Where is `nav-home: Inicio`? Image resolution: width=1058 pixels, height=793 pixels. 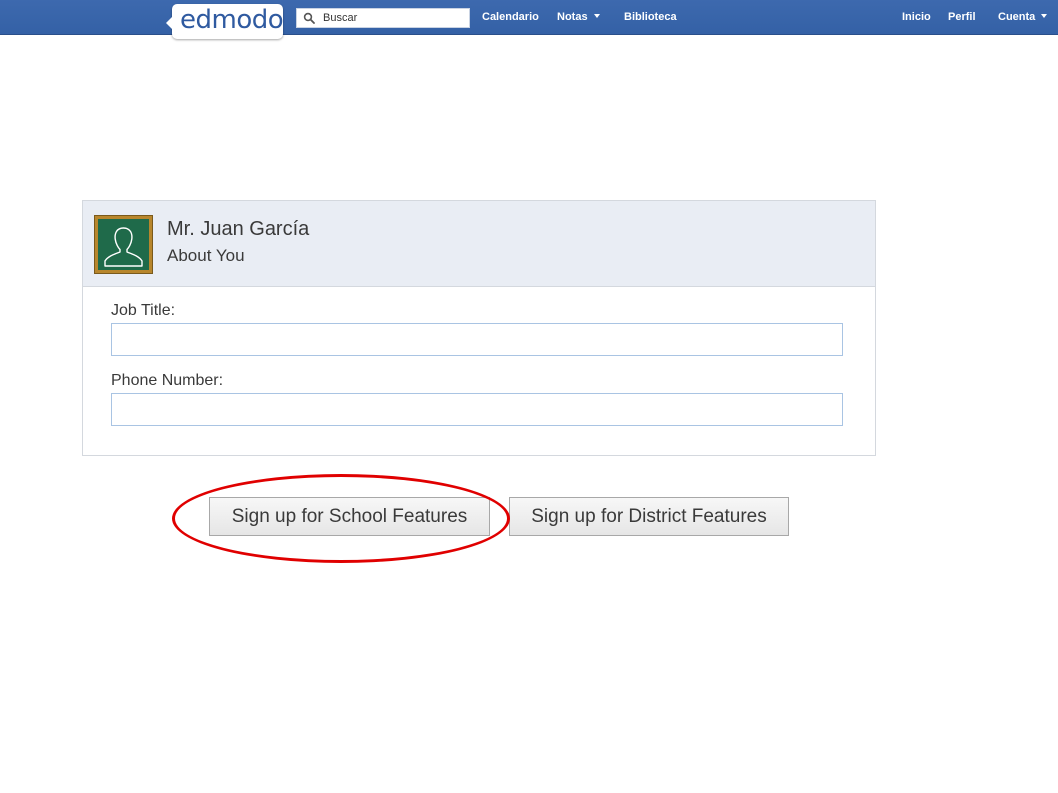 nav-home: Inicio is located at coordinates (916, 17).